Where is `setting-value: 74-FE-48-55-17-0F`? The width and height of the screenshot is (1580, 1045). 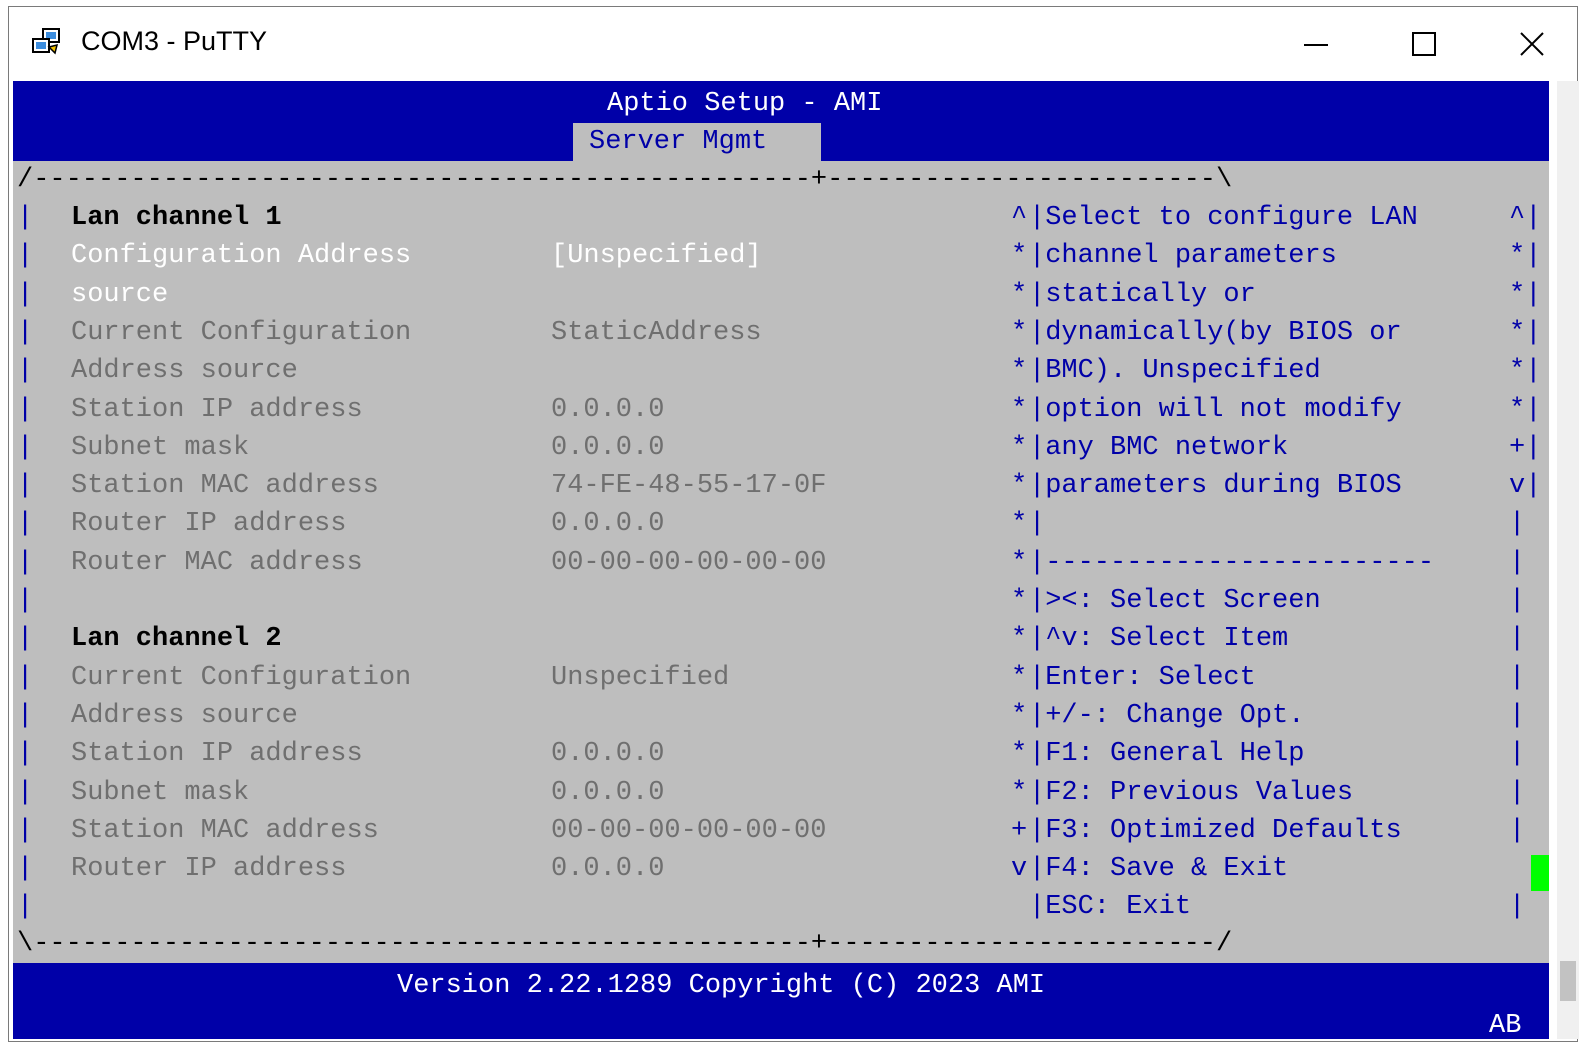 setting-value: 74-FE-48-55-17-0F is located at coordinates (689, 486).